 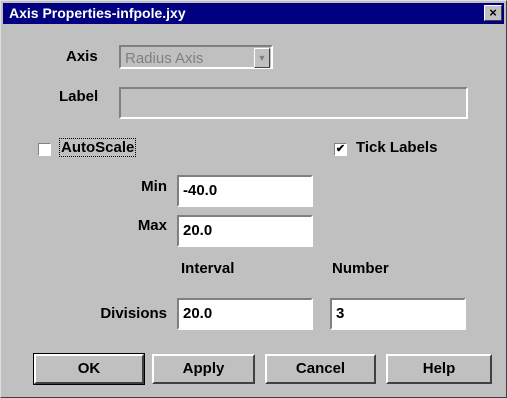 What do you see at coordinates (245, 191) in the screenshot?
I see `min-input: -40.0` at bounding box center [245, 191].